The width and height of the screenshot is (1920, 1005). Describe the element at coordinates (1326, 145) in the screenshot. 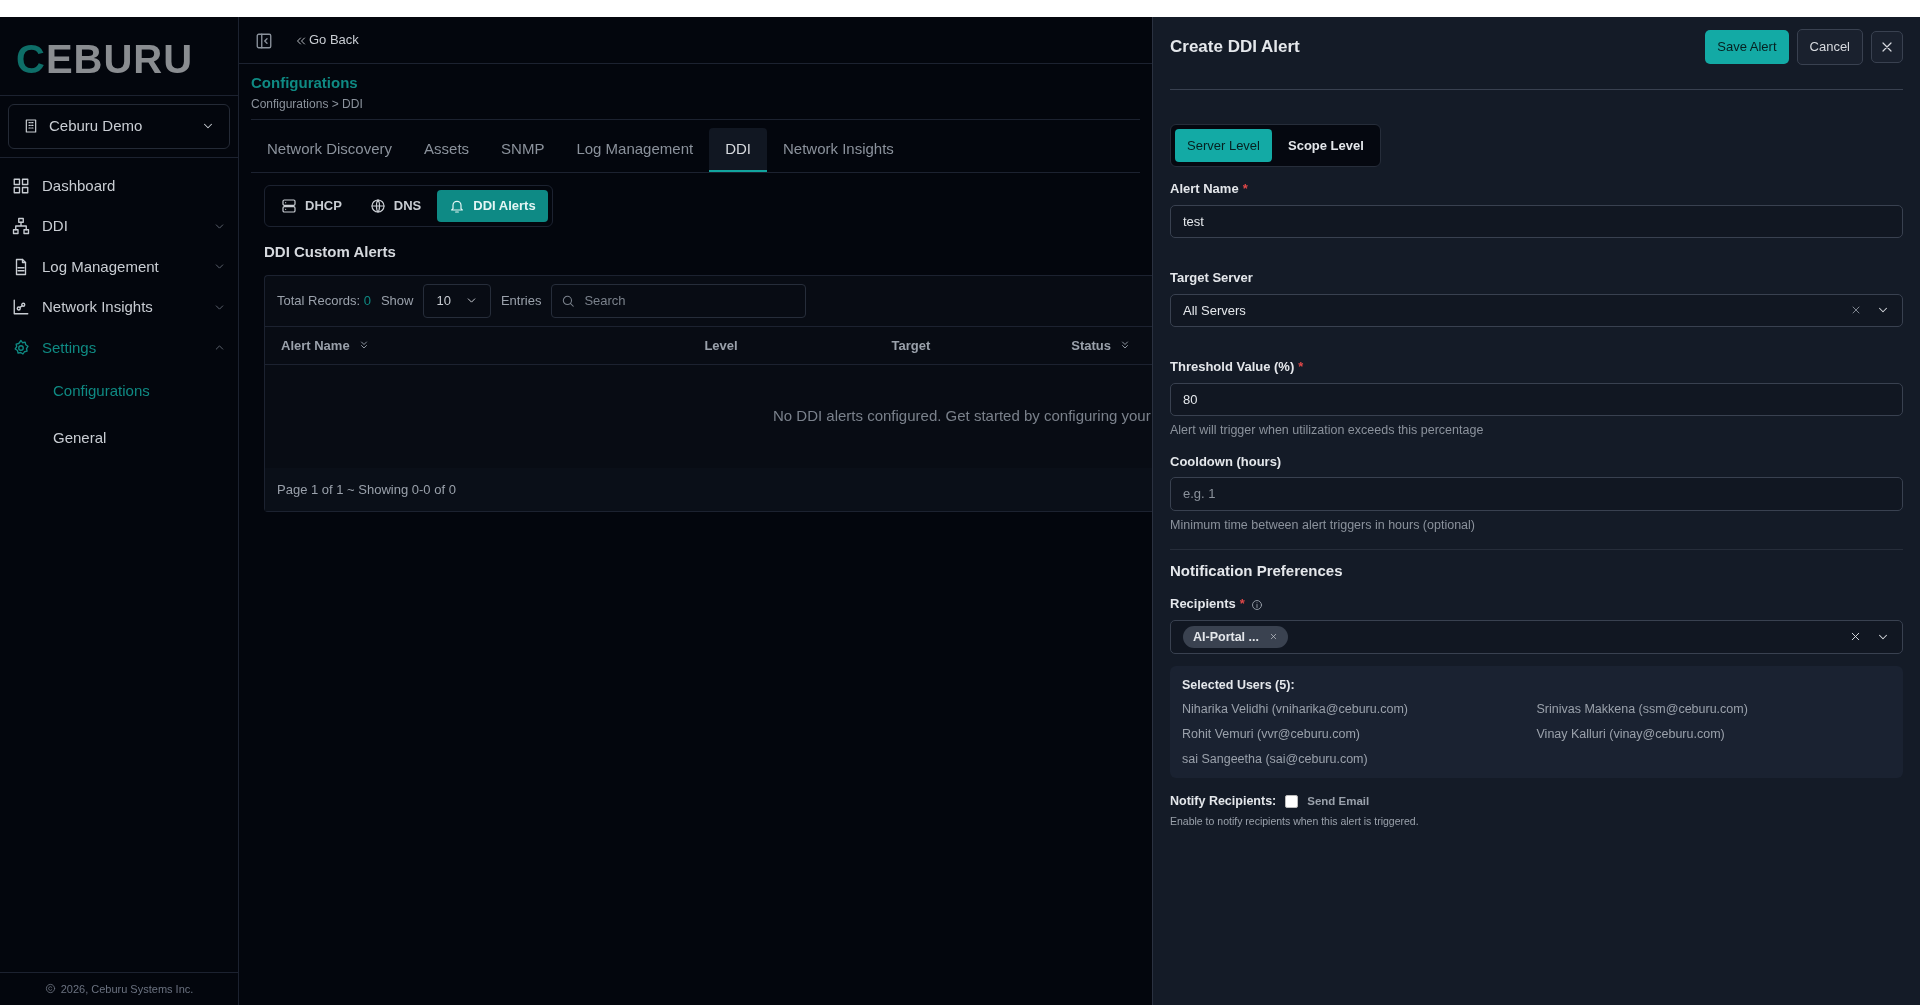

I see `level-option: Scope Level` at that location.